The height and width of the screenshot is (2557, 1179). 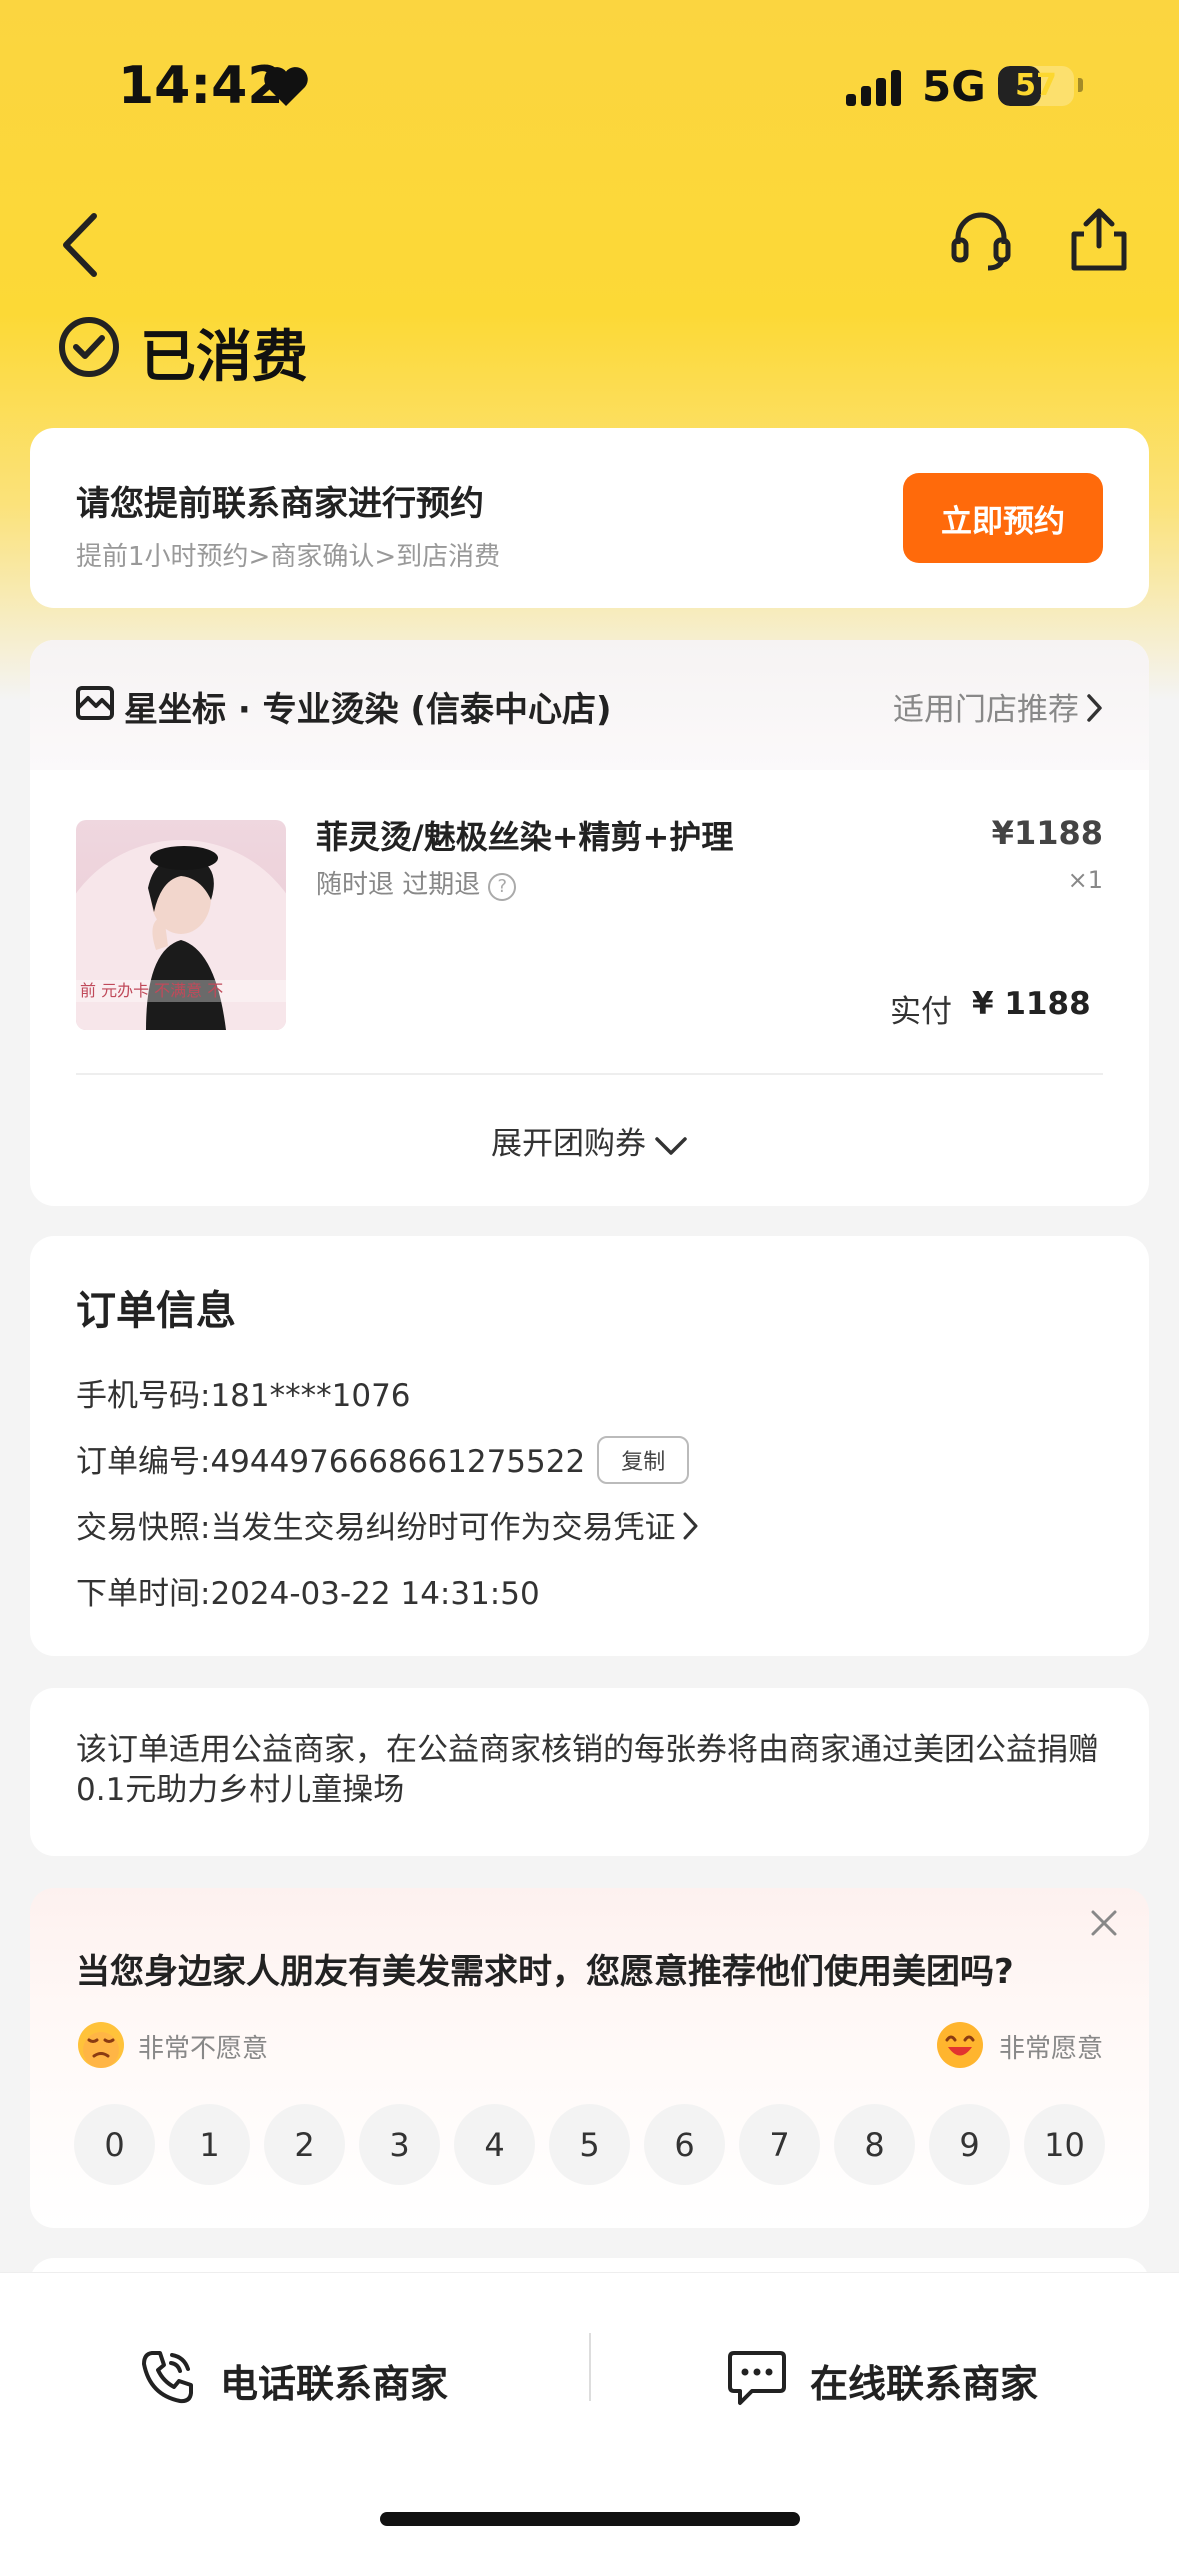 What do you see at coordinates (960, 2045) in the screenshot?
I see `happy-face-icon` at bounding box center [960, 2045].